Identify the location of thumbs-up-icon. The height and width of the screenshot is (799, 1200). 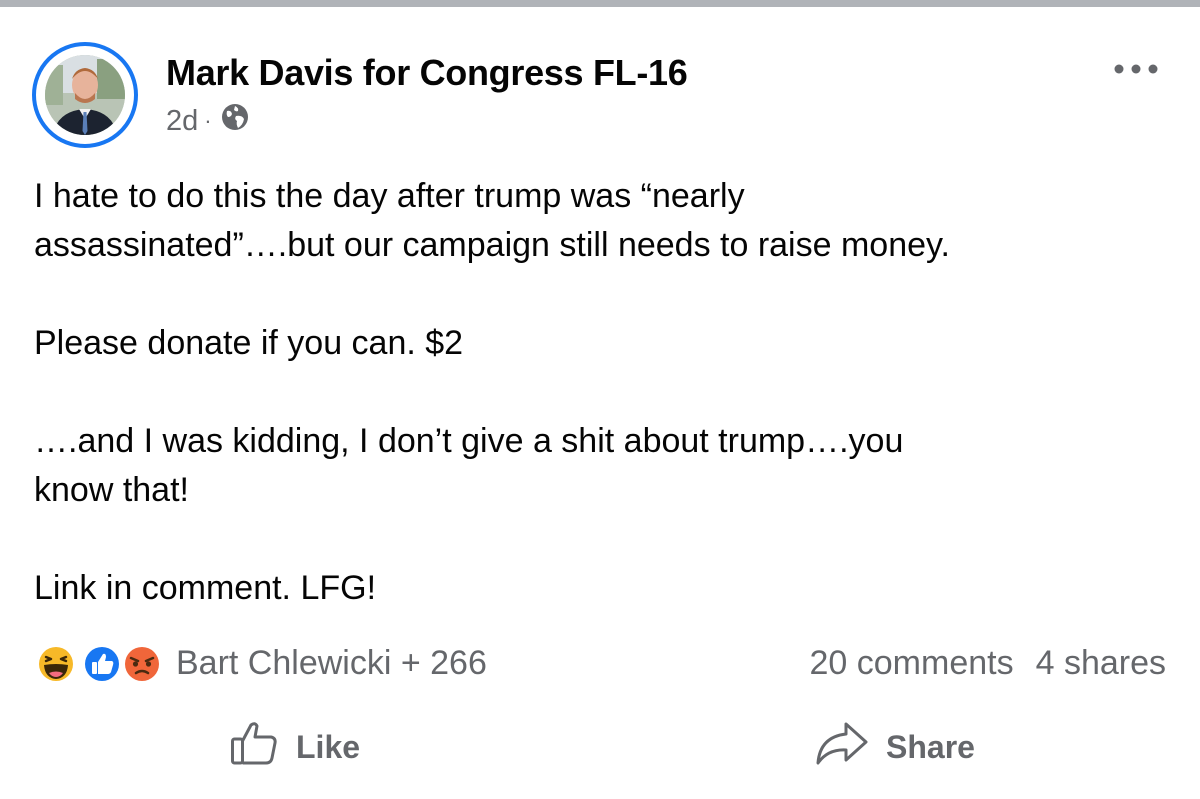
(255, 747).